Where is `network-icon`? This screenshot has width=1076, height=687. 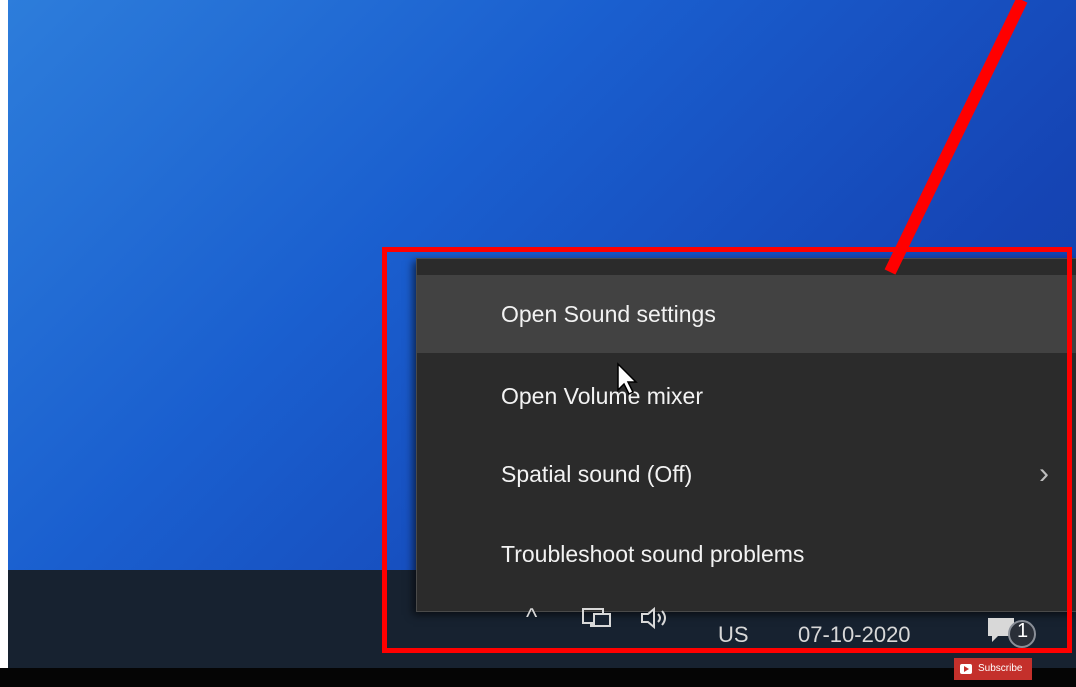
network-icon is located at coordinates (597, 621).